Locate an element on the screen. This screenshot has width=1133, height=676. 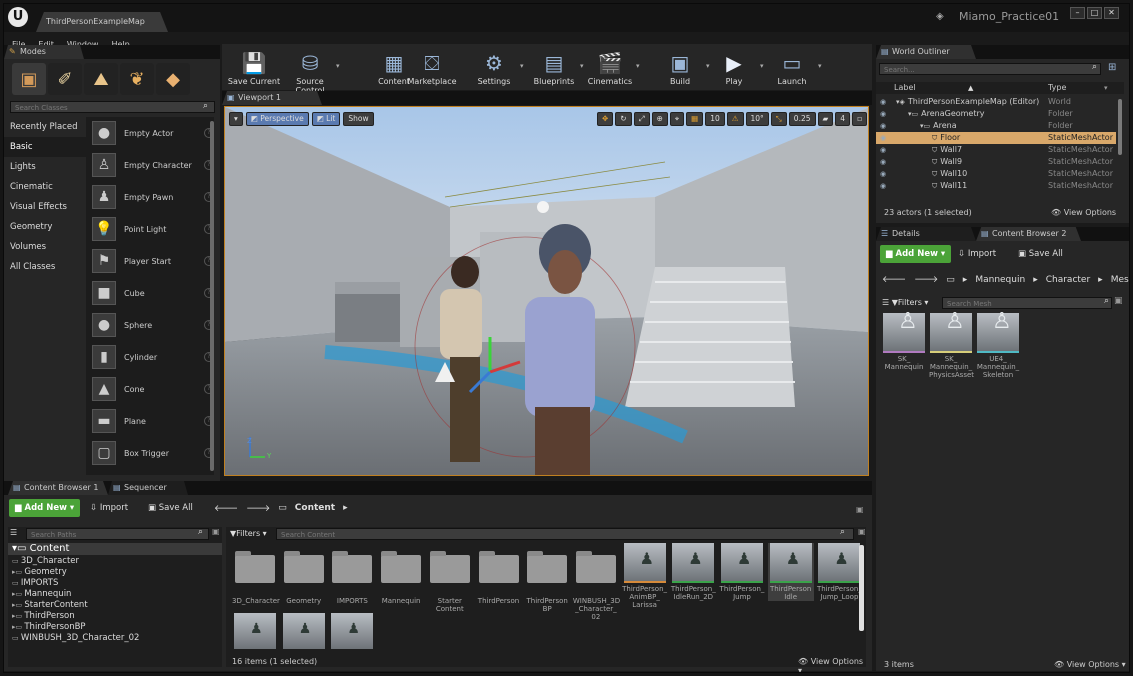
asset-grid-scrollbar is located at coordinates (861, 588).